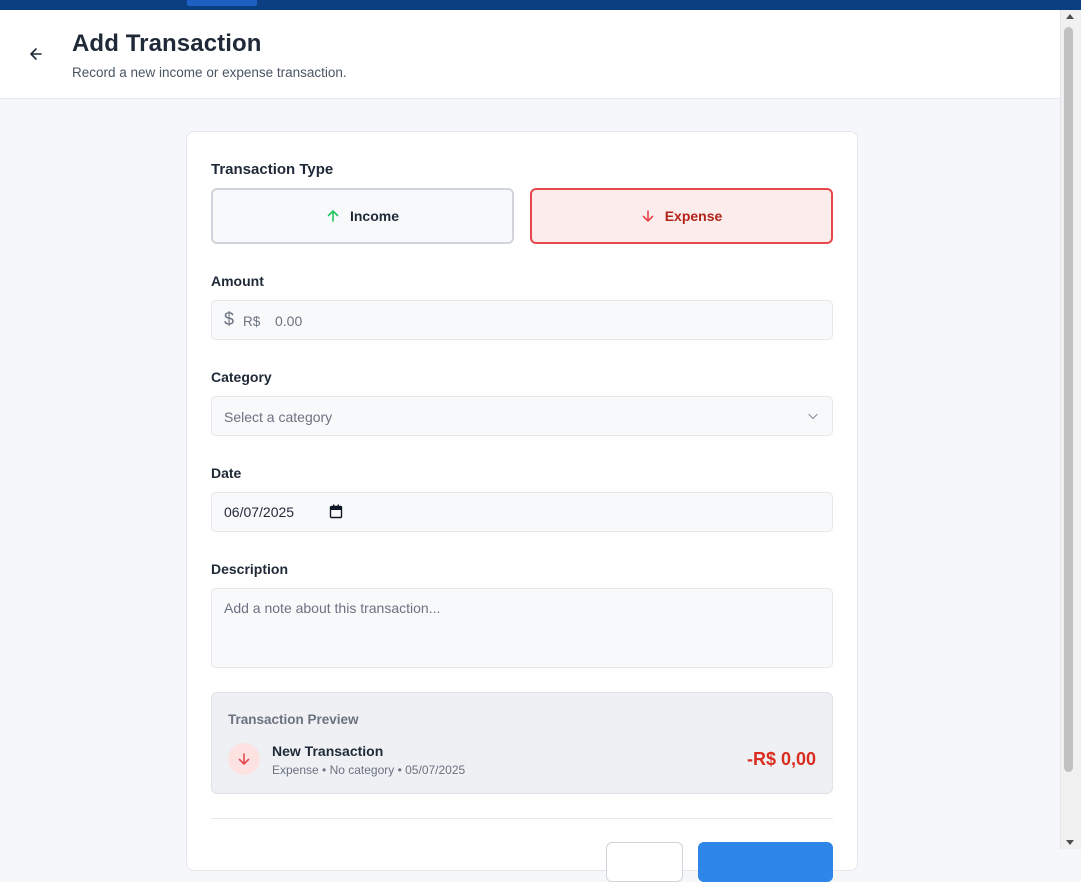 The image size is (1081, 882). I want to click on income-type-label: Income, so click(374, 216).